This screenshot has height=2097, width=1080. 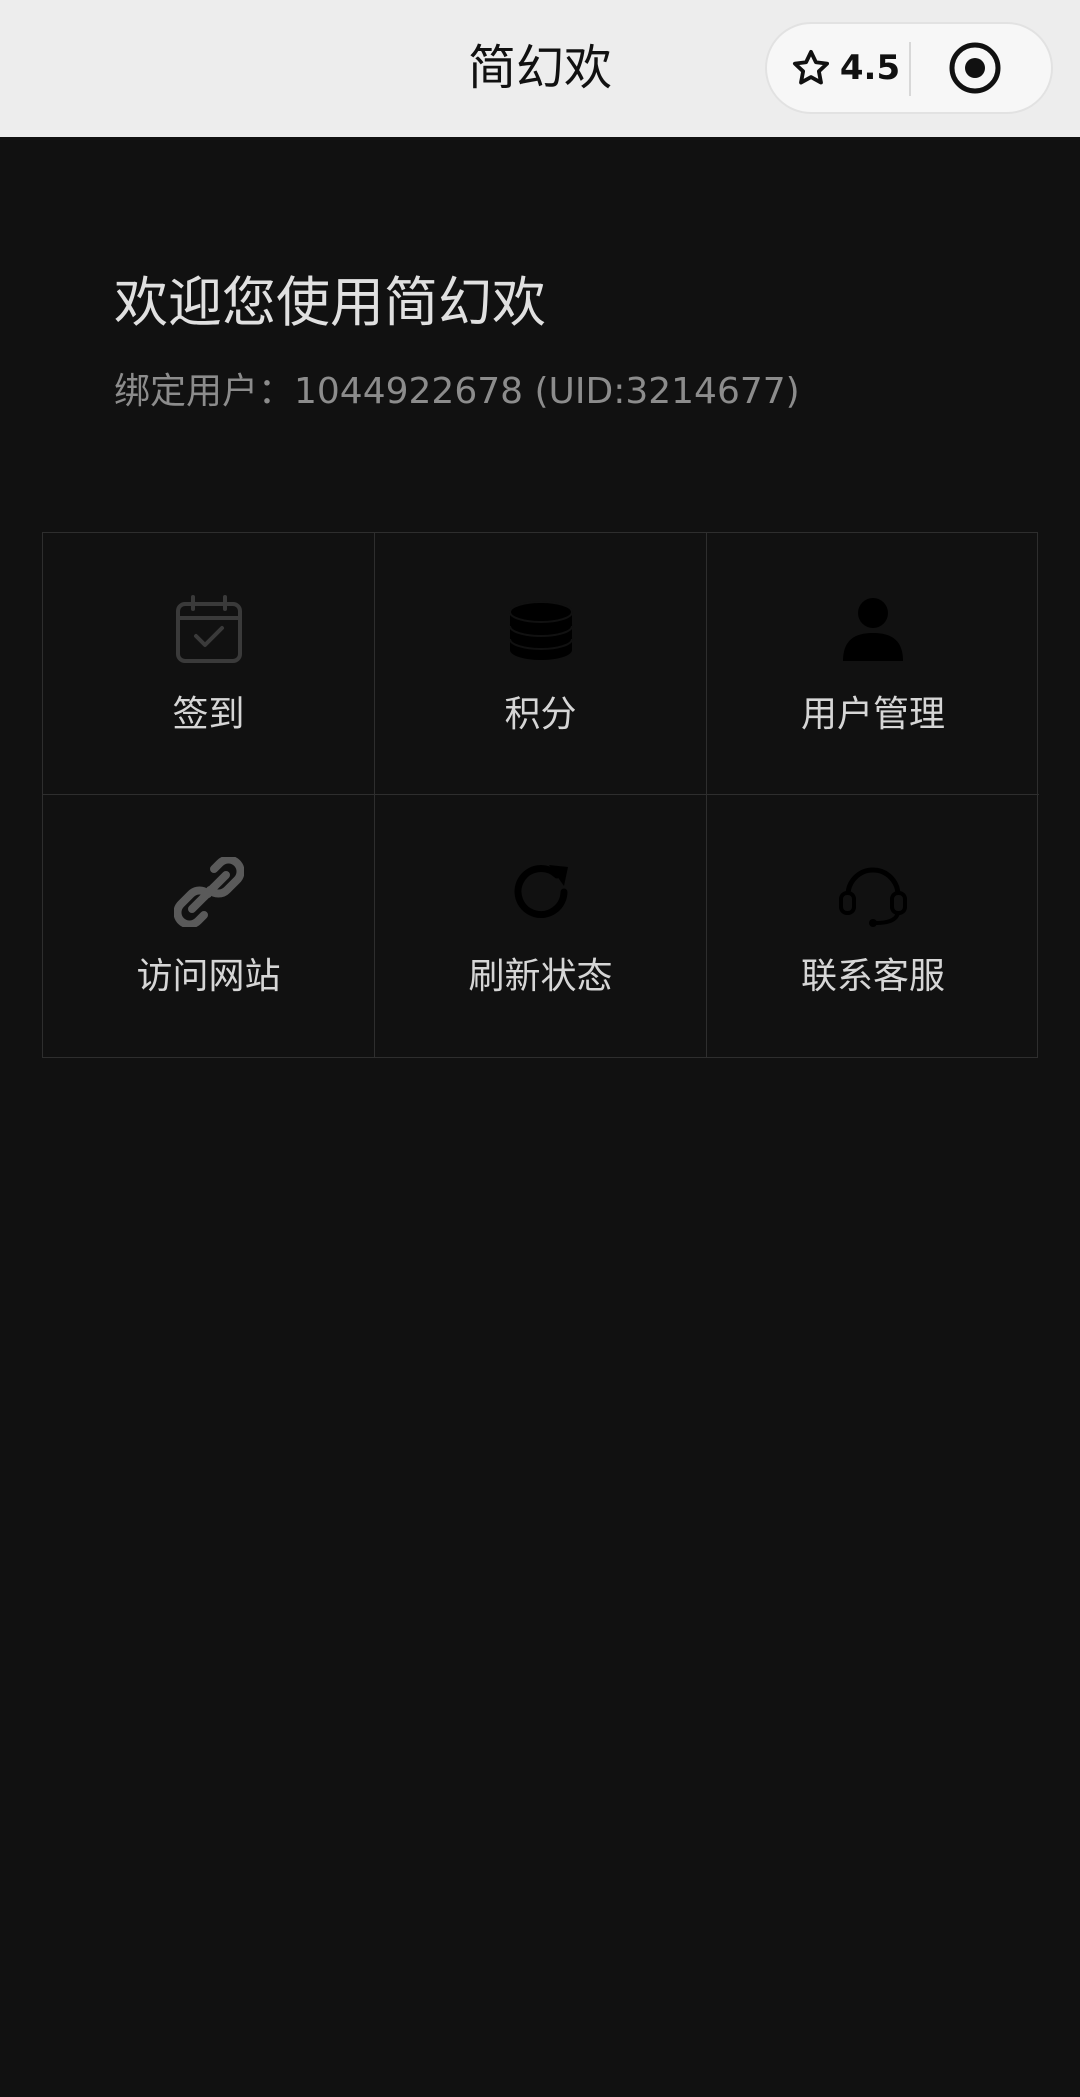 What do you see at coordinates (975, 68) in the screenshot?
I see `target-circle-icon` at bounding box center [975, 68].